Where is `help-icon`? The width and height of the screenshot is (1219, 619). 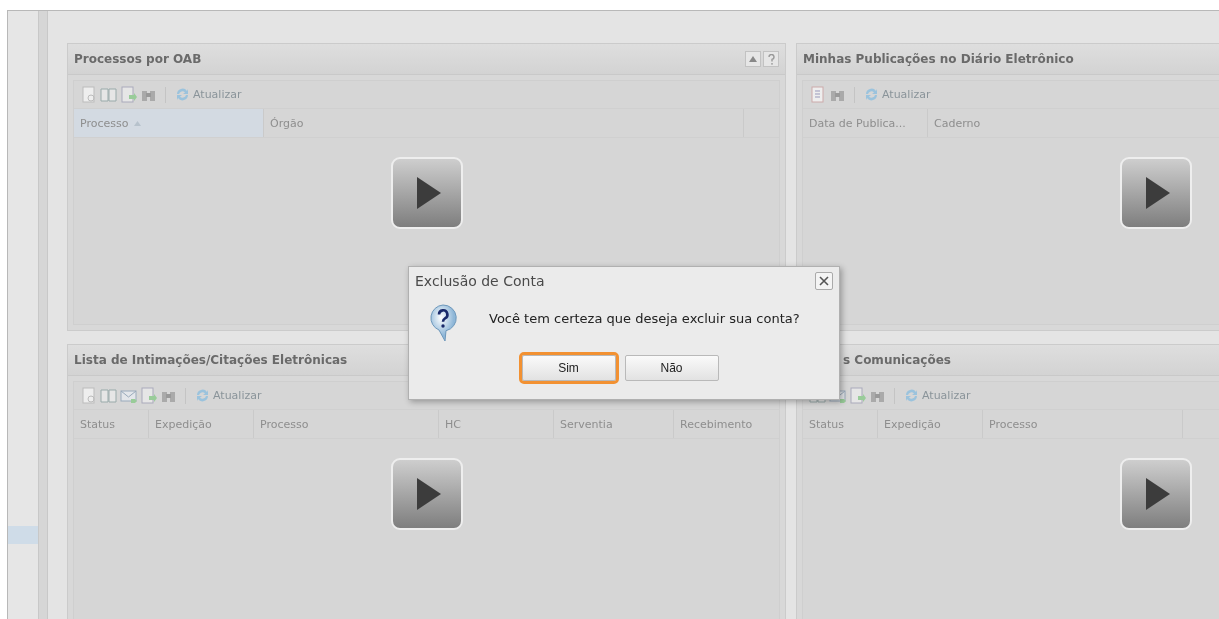
help-icon is located at coordinates (771, 59).